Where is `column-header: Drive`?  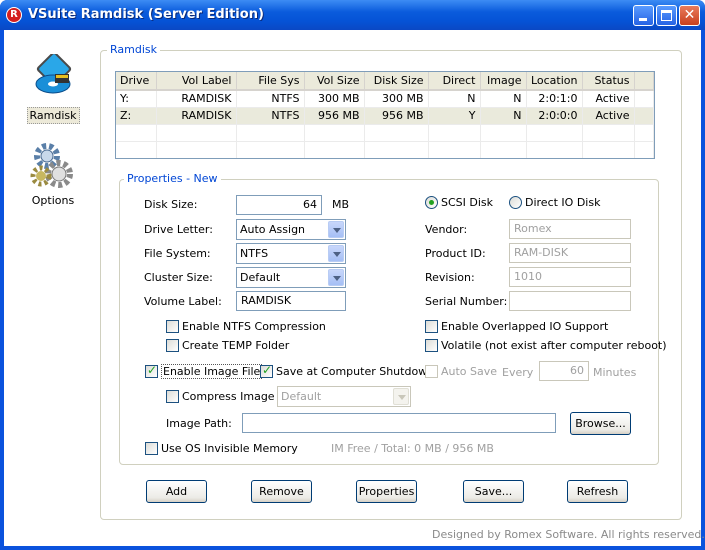
column-header: Drive is located at coordinates (136, 81).